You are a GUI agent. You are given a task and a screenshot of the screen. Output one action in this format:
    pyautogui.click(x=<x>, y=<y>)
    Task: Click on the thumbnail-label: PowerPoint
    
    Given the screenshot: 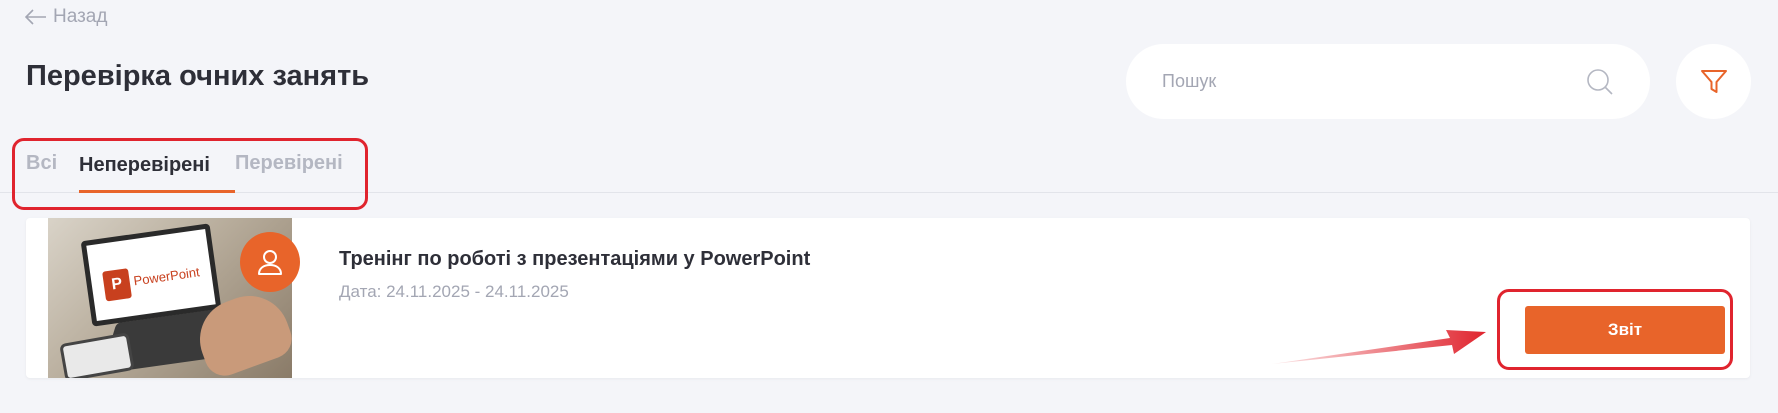 What is the action you would take?
    pyautogui.click(x=166, y=276)
    